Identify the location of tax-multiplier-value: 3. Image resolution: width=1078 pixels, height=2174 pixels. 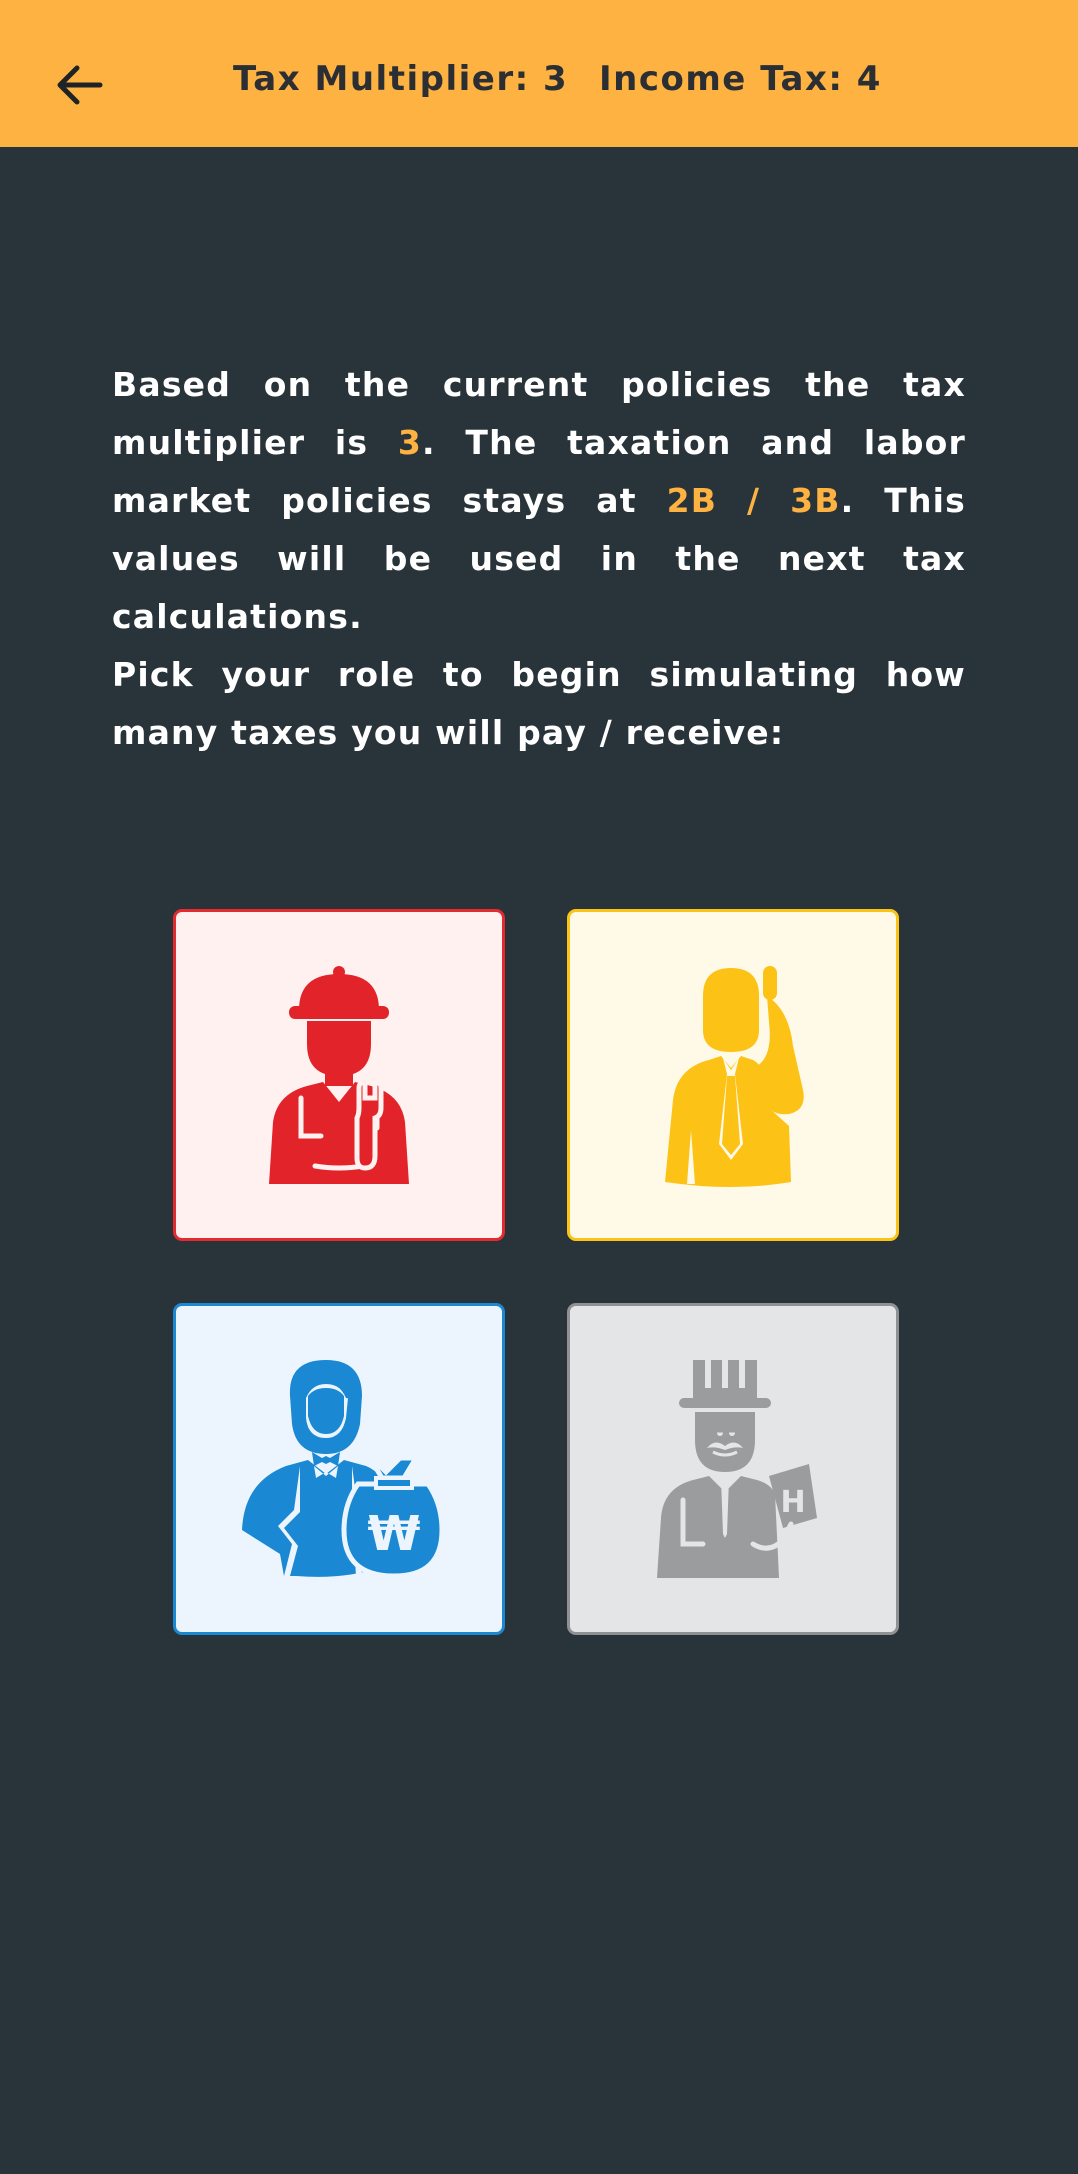
(410, 442).